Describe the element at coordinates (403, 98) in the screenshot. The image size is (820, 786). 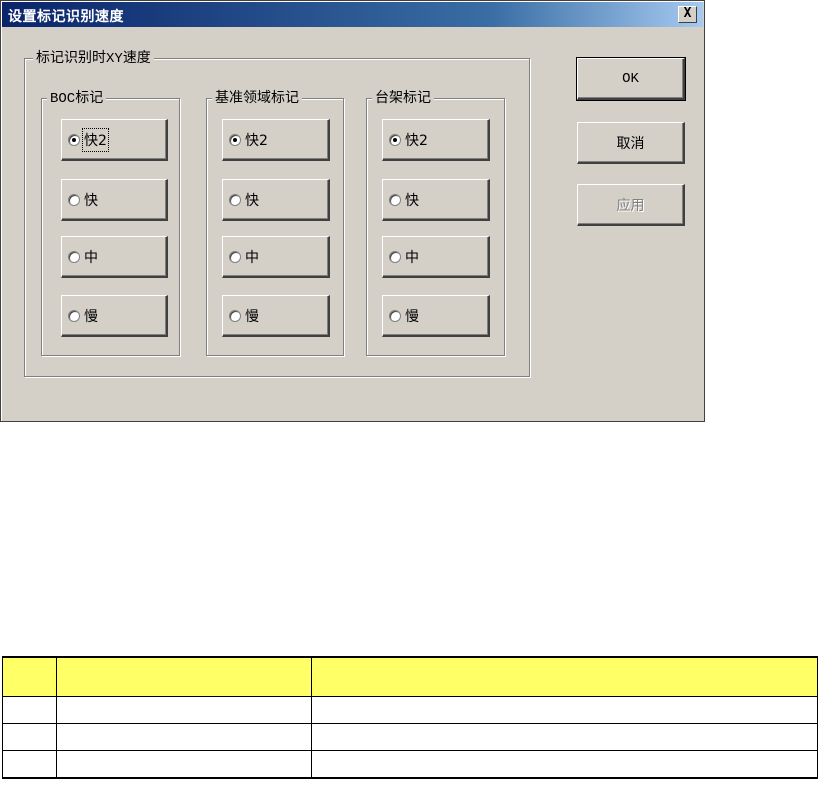
I see `stage-mark-legend: 台架标记` at that location.